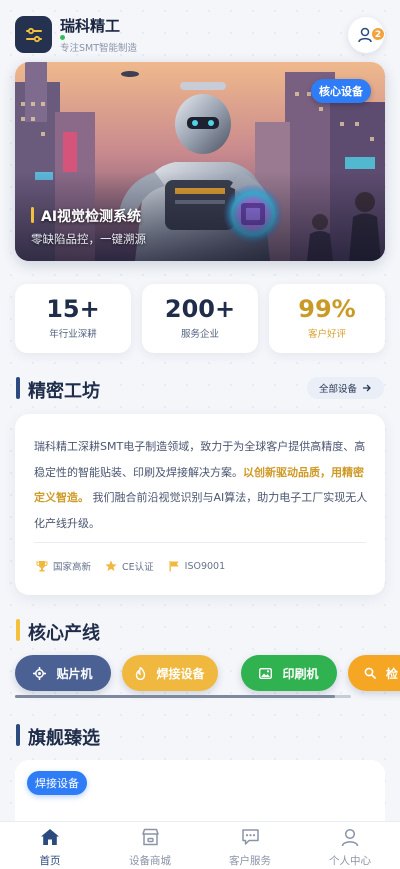 This screenshot has width=400, height=869. I want to click on tab-profile: 个人中心, so click(350, 845).